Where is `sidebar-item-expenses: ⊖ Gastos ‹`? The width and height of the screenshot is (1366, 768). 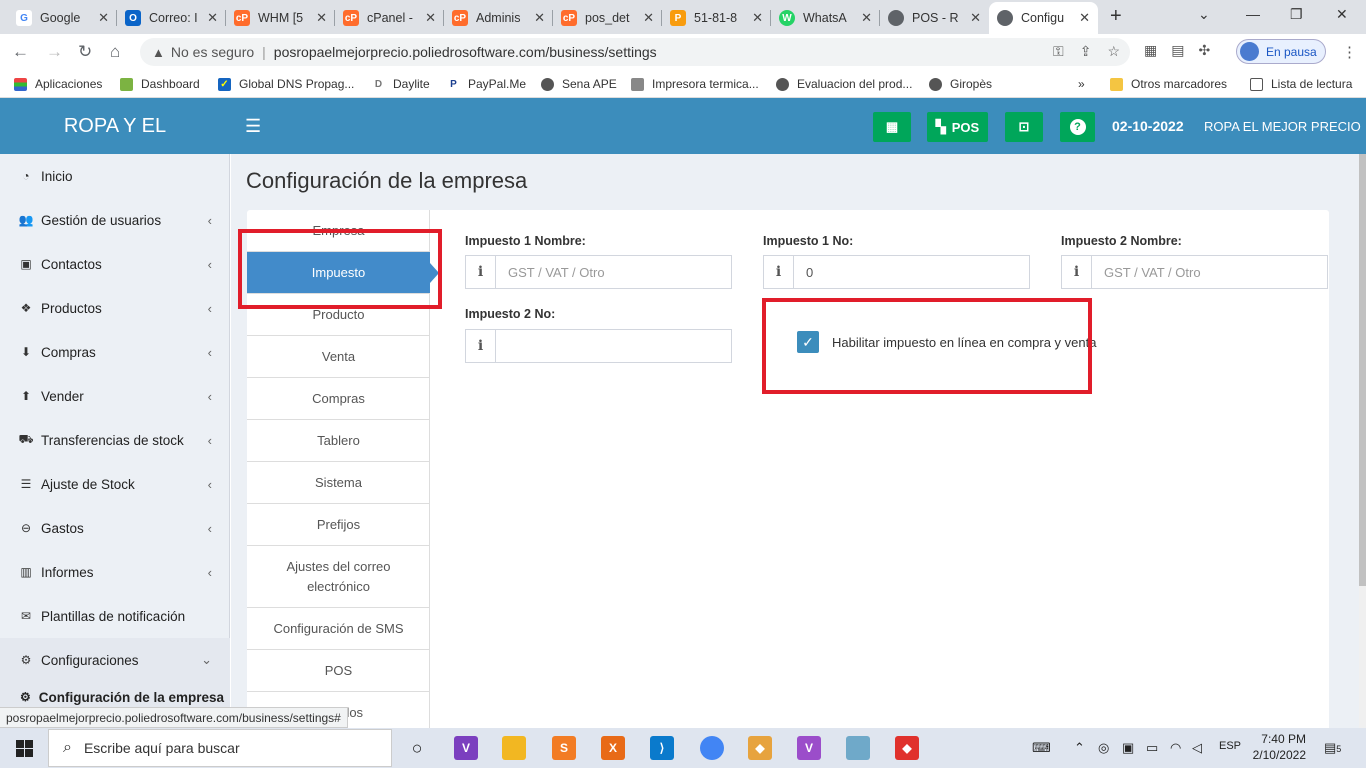
sidebar-item-expenses: ⊖ Gastos ‹ is located at coordinates (115, 528).